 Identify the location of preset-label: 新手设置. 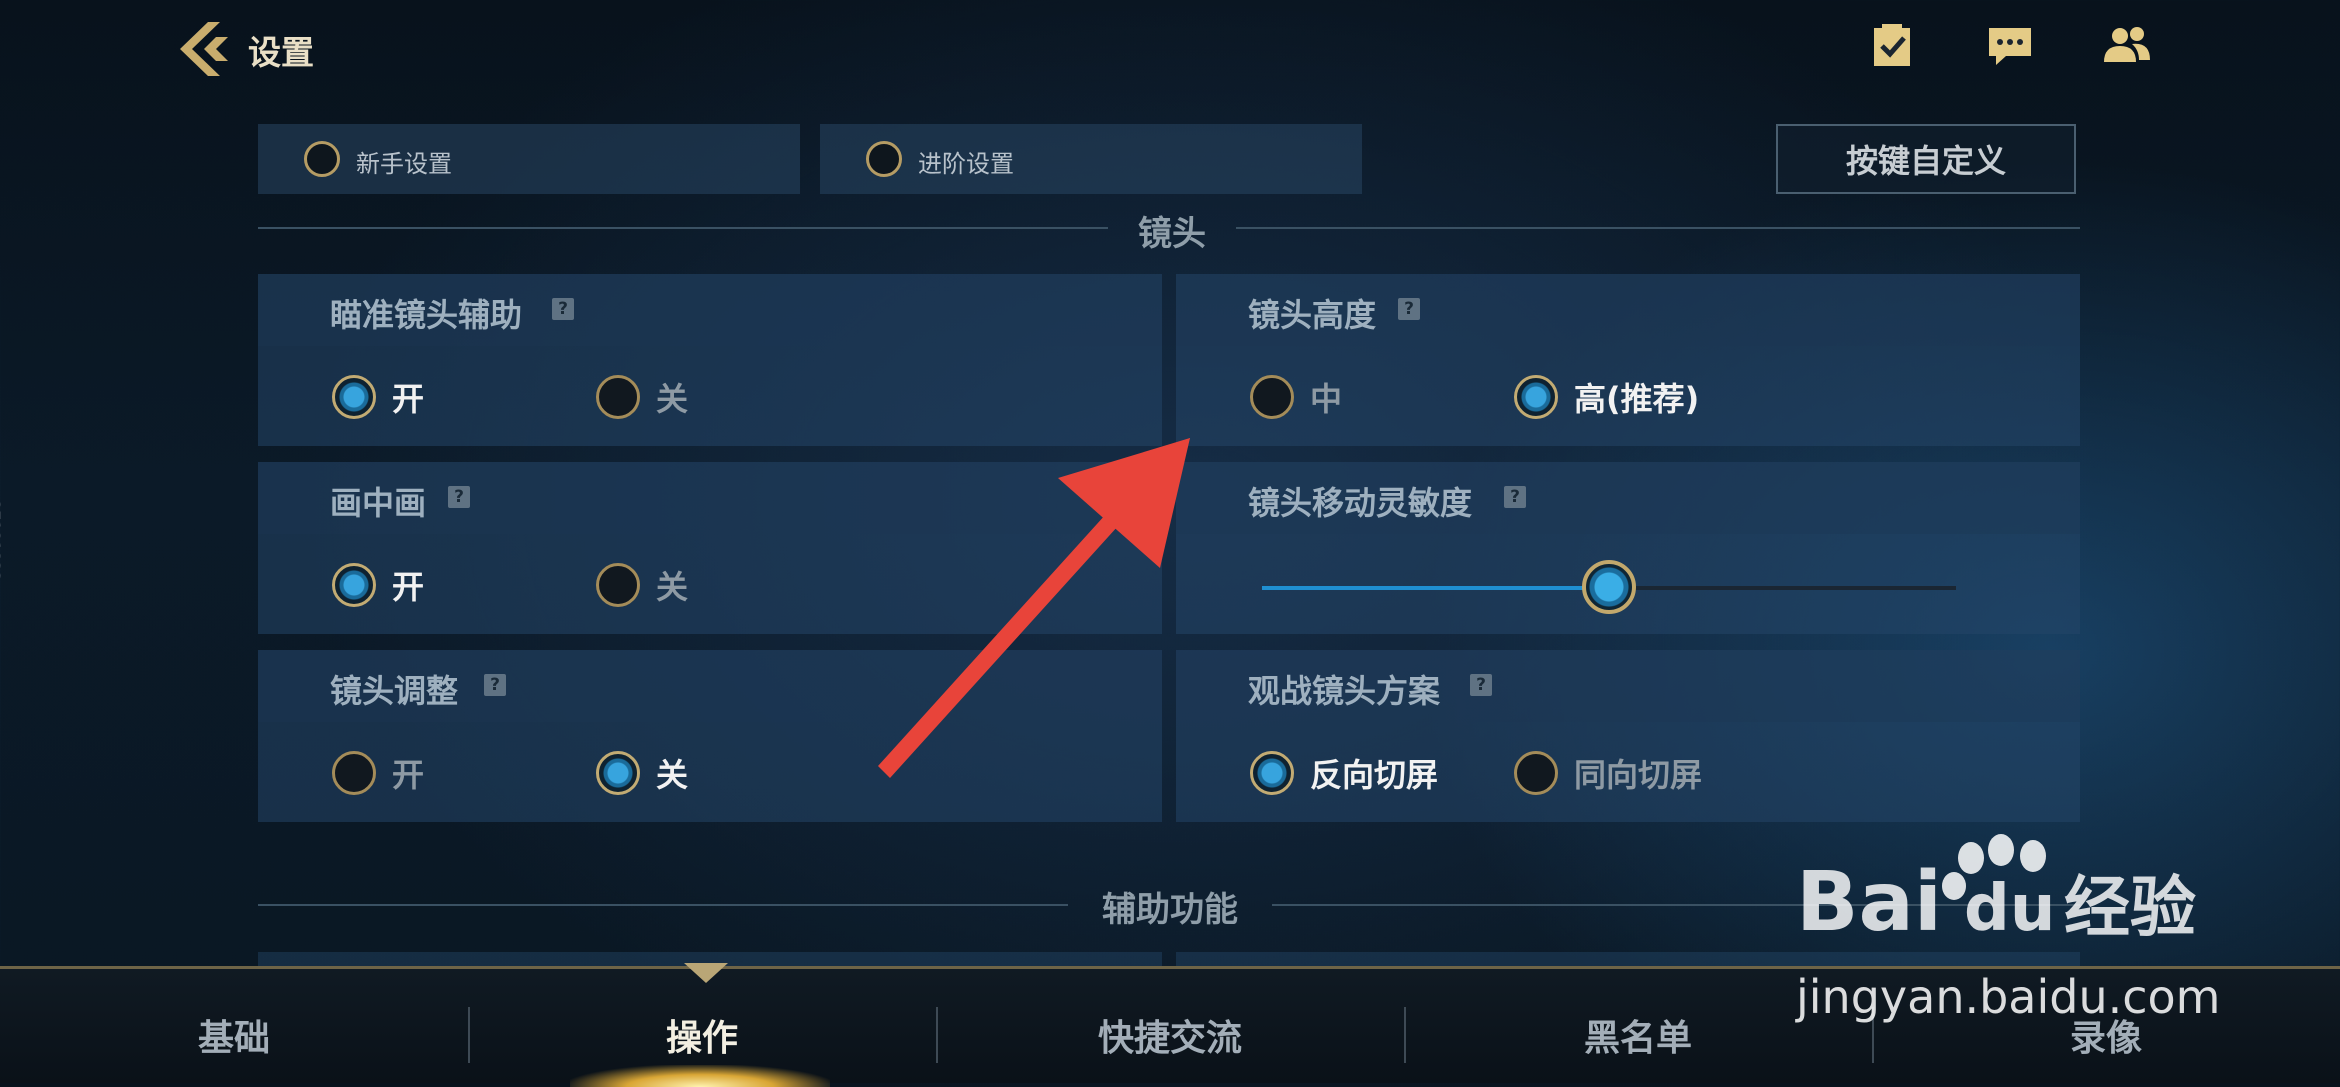
(404, 164).